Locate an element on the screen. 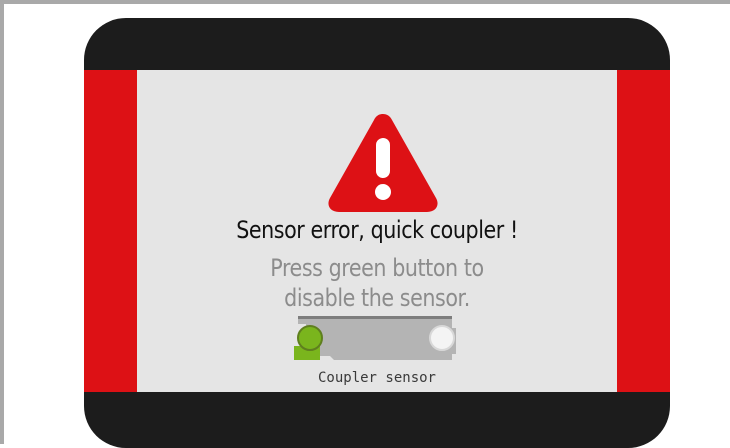 The height and width of the screenshot is (448, 730). alert-title: Sensor error, quick coupler ! is located at coordinates (377, 230).